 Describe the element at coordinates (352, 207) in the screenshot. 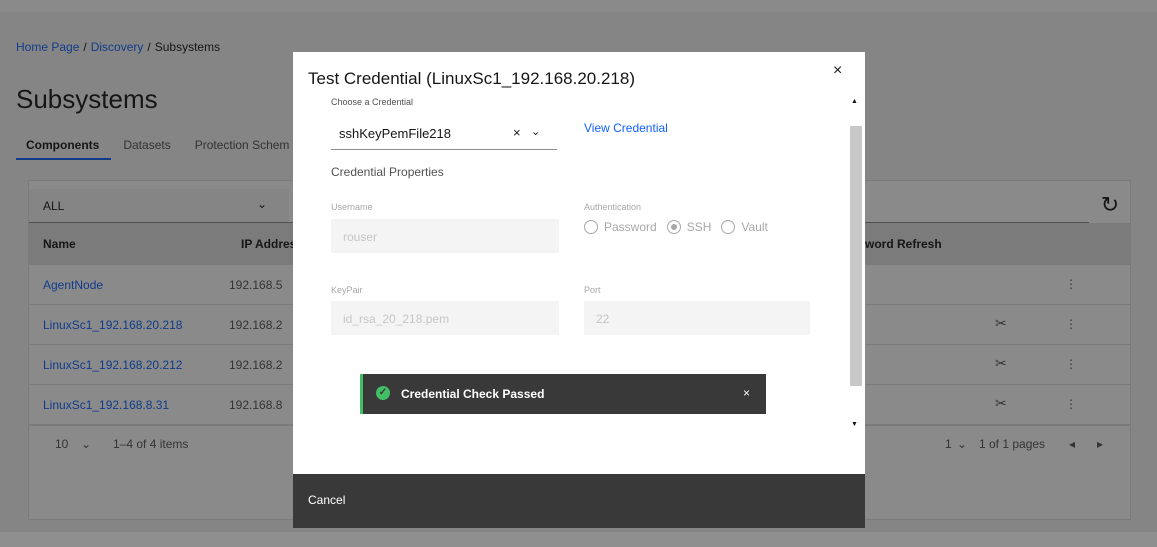

I see `username-label: Username` at that location.